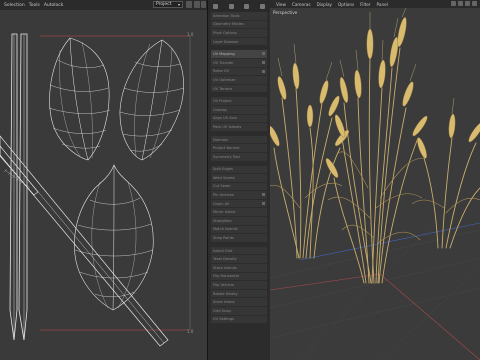  I want to click on grid-icon, so click(197, 4).